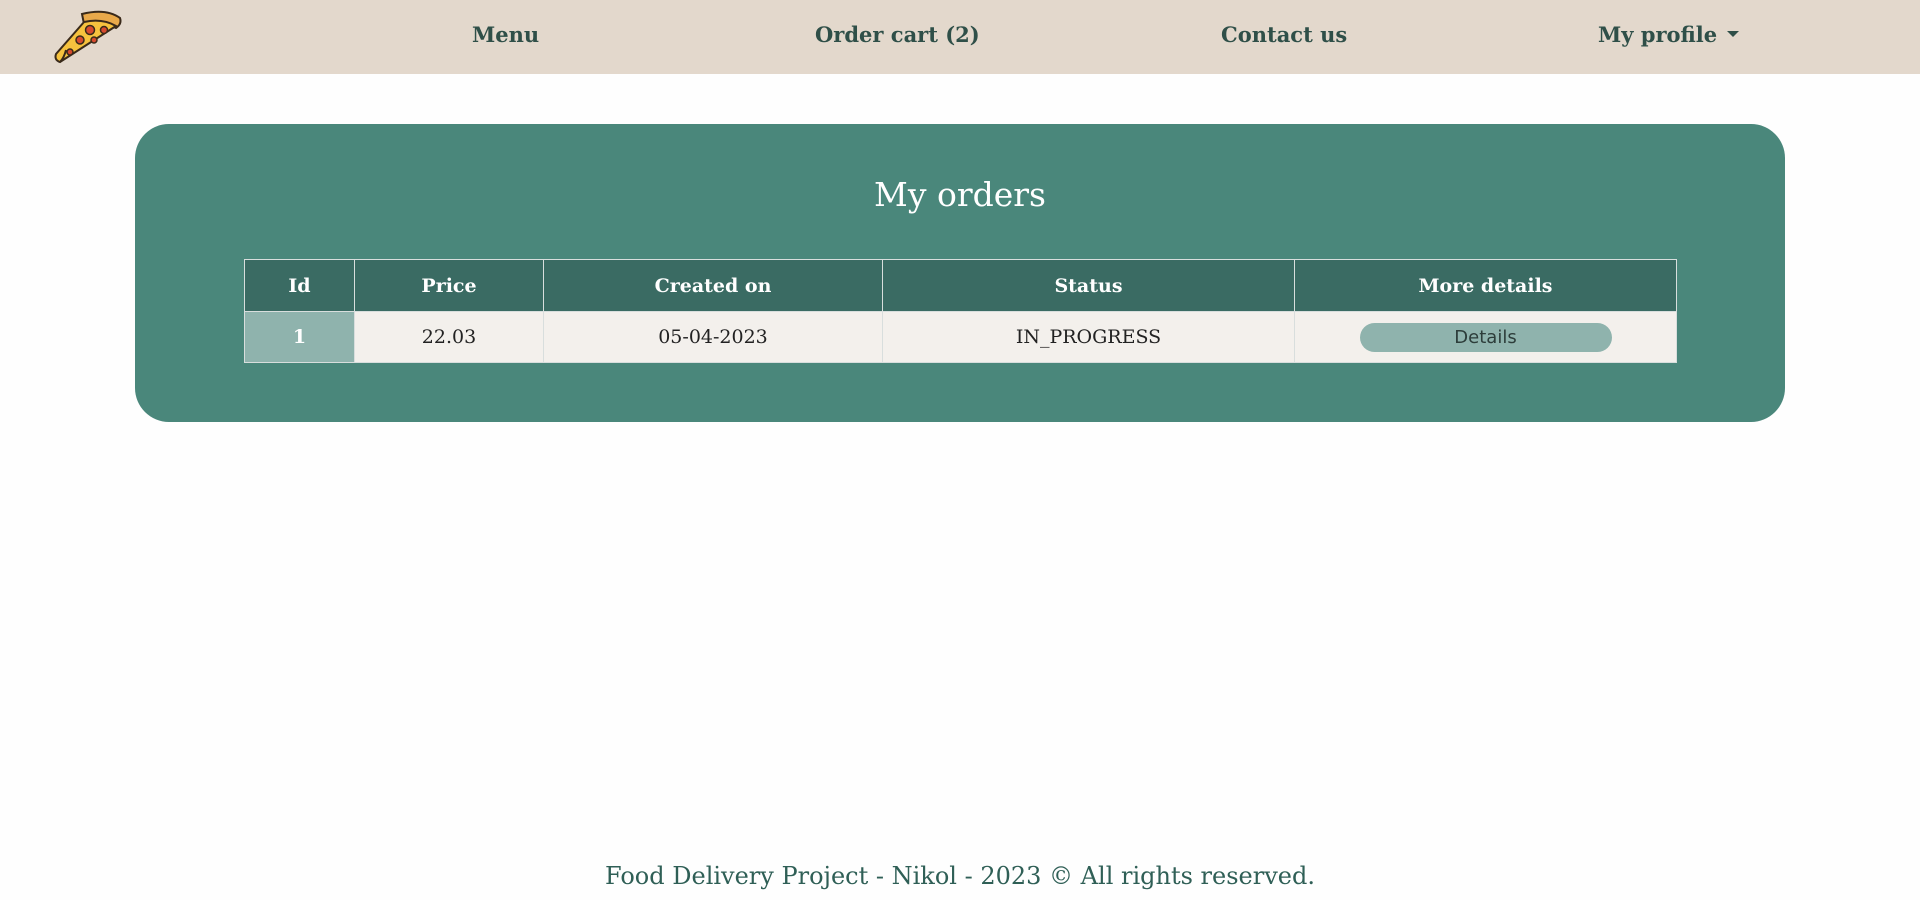  I want to click on table-header-row: Id Price Created on Status More details, so click(960, 285).